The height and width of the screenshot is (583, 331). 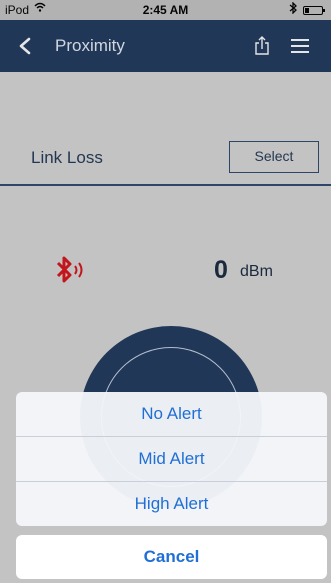 I want to click on option-mid-alert: Mid Alert, so click(x=171, y=459).